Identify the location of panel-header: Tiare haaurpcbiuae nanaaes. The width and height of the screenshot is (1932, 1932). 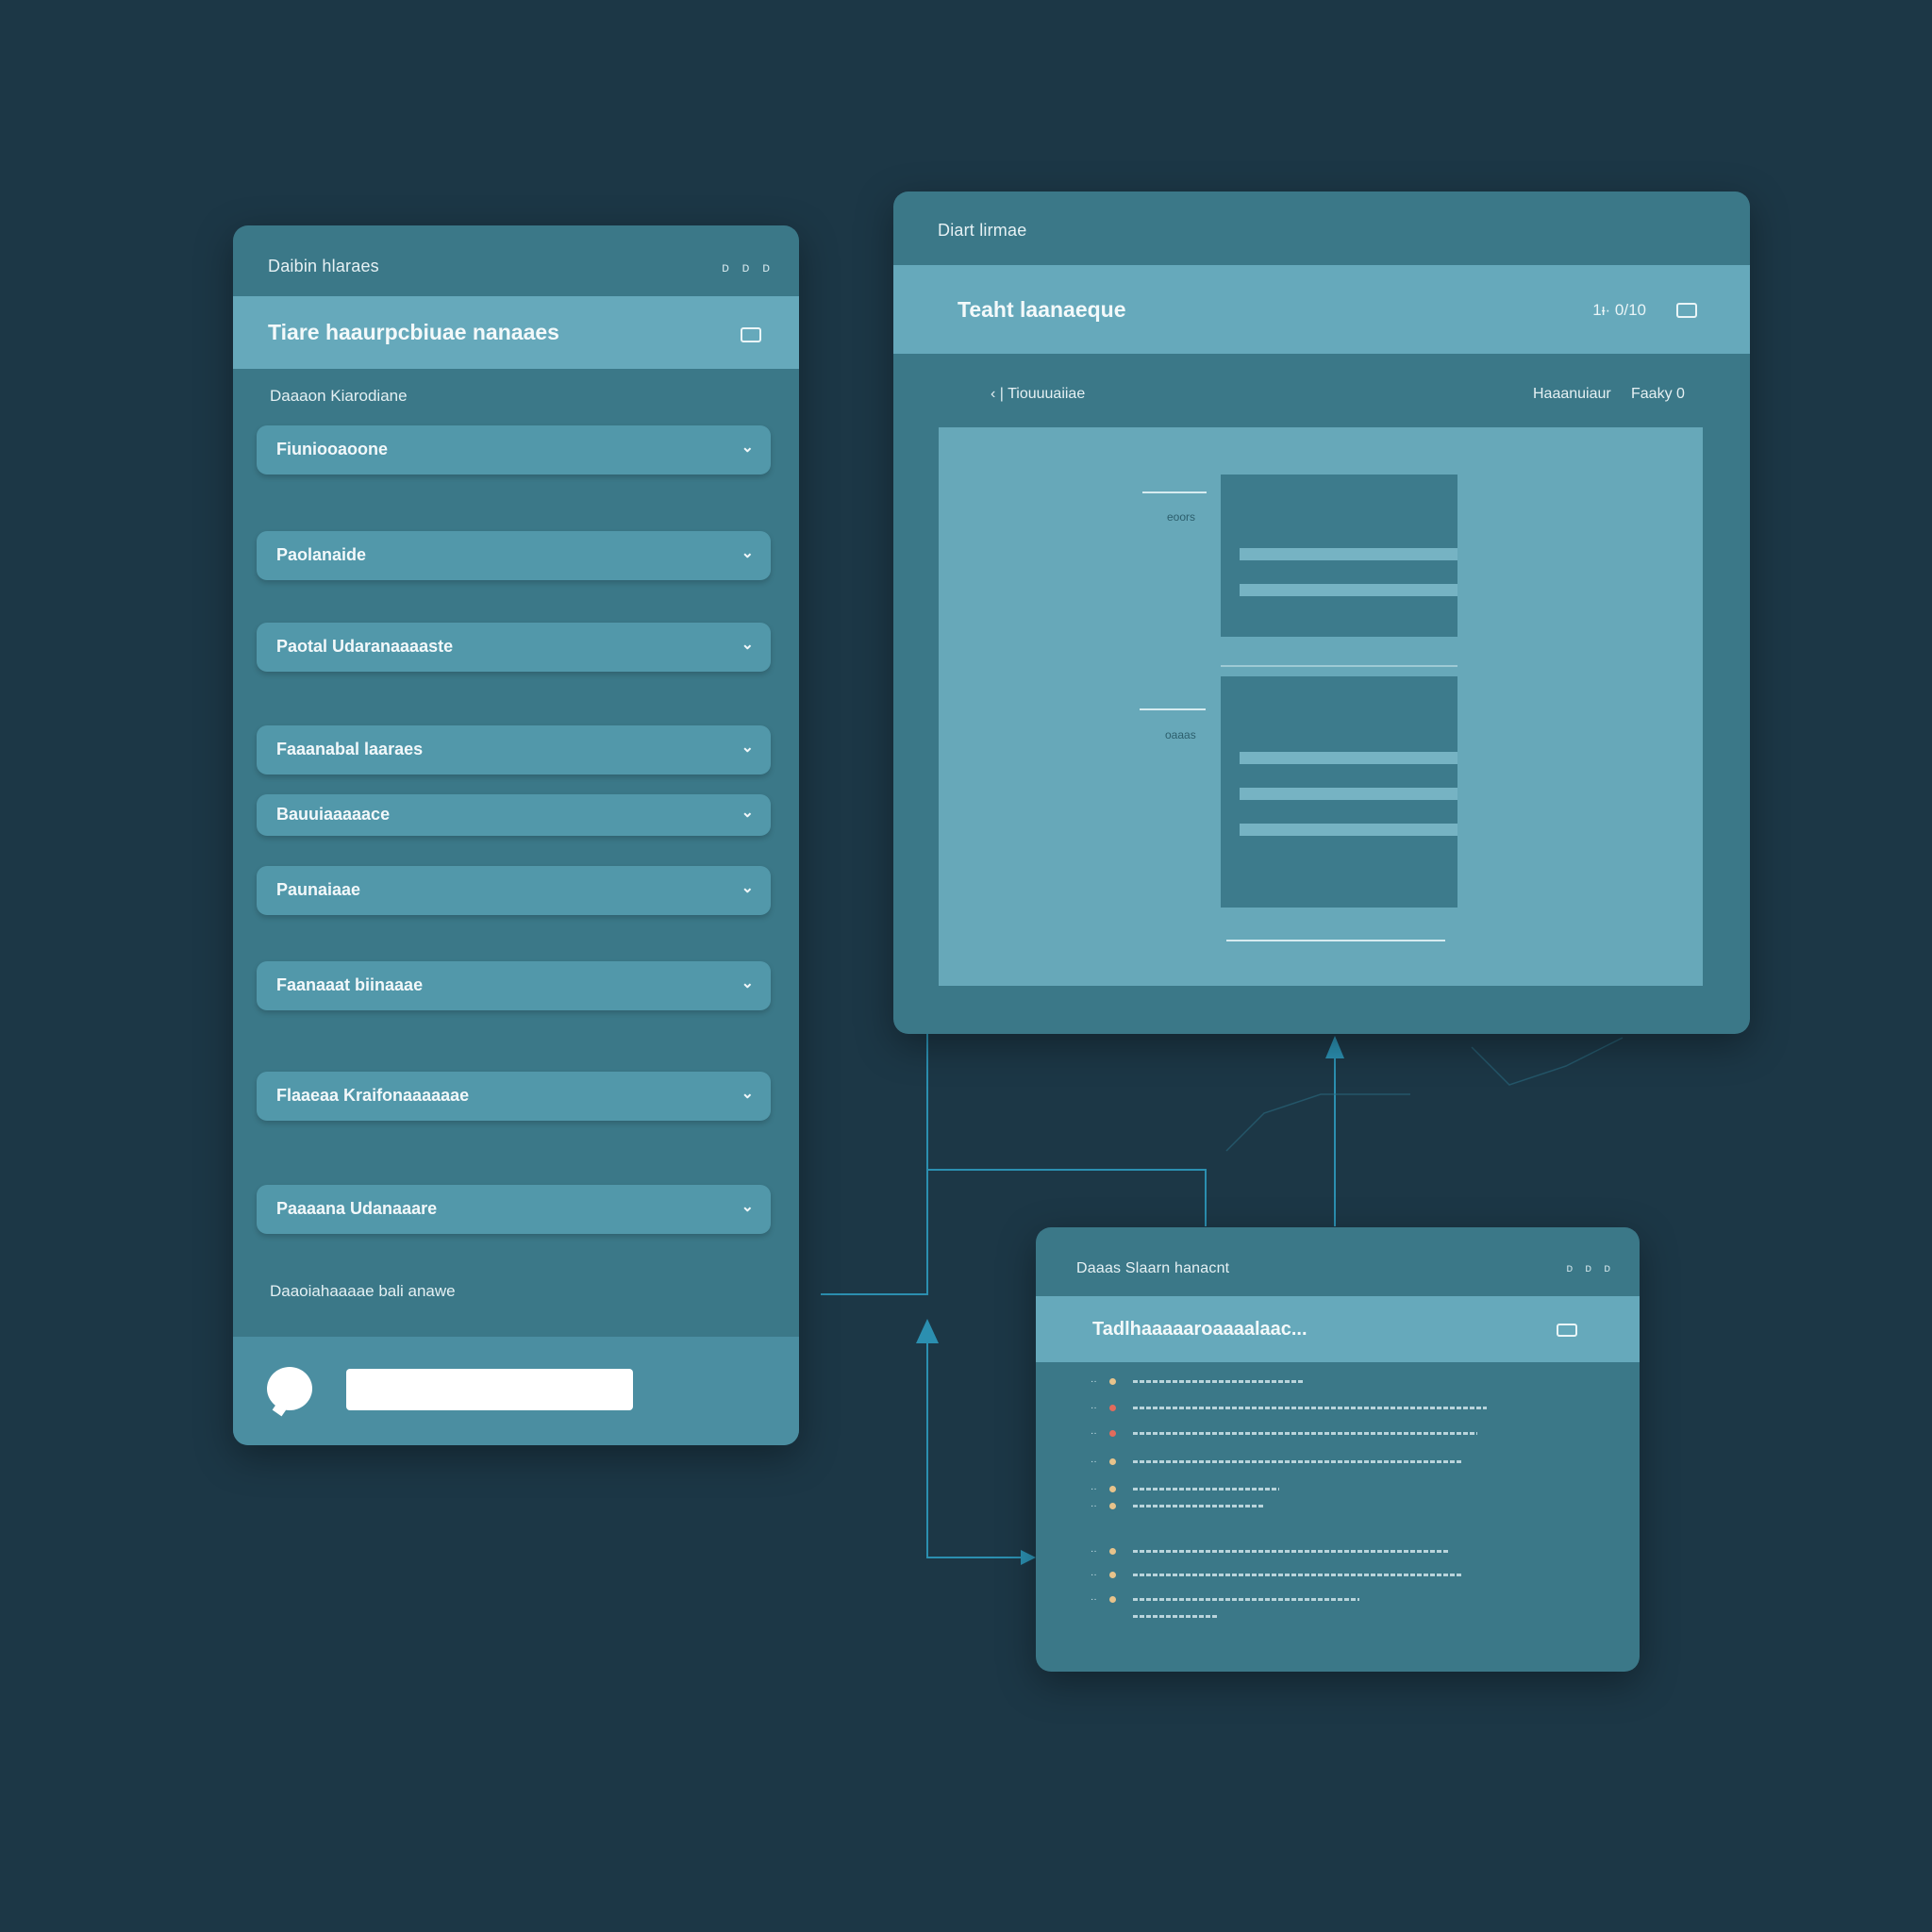
(516, 333).